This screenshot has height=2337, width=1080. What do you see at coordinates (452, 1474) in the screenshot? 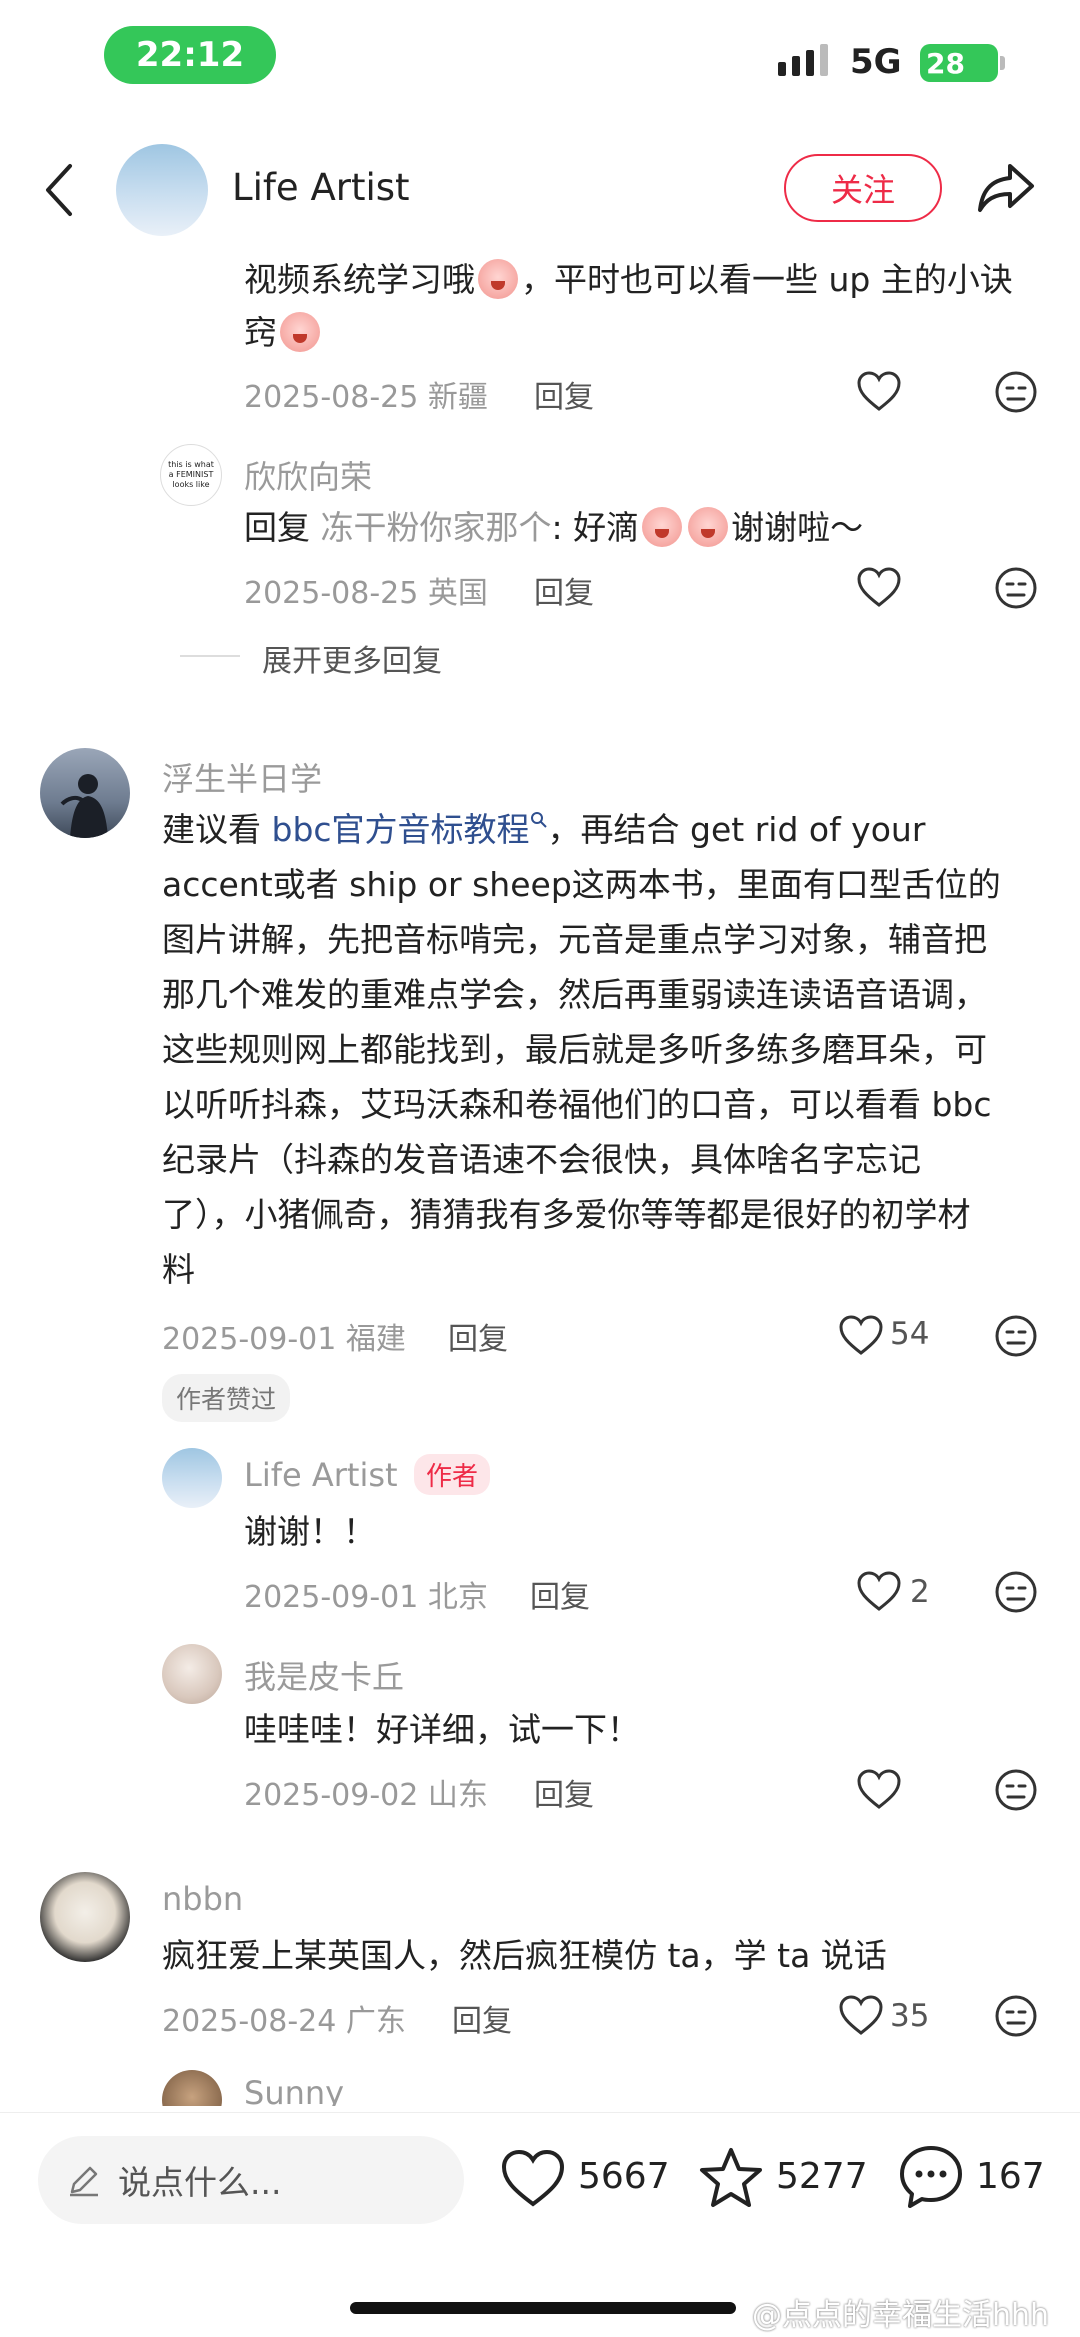
I see `author-badge: 作者` at bounding box center [452, 1474].